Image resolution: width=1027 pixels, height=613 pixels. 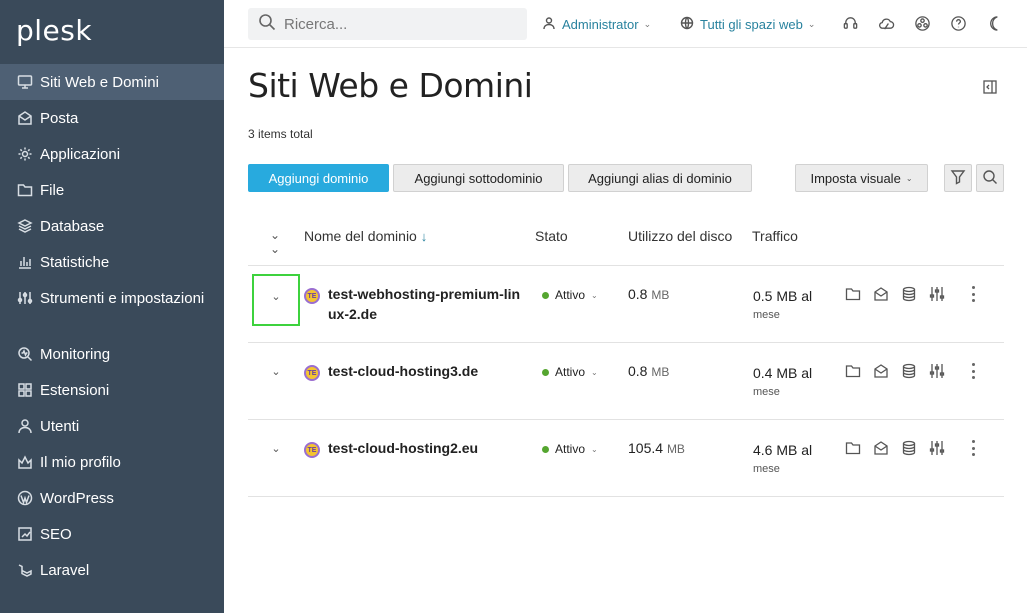 I want to click on row-actions, so click(x=895, y=294).